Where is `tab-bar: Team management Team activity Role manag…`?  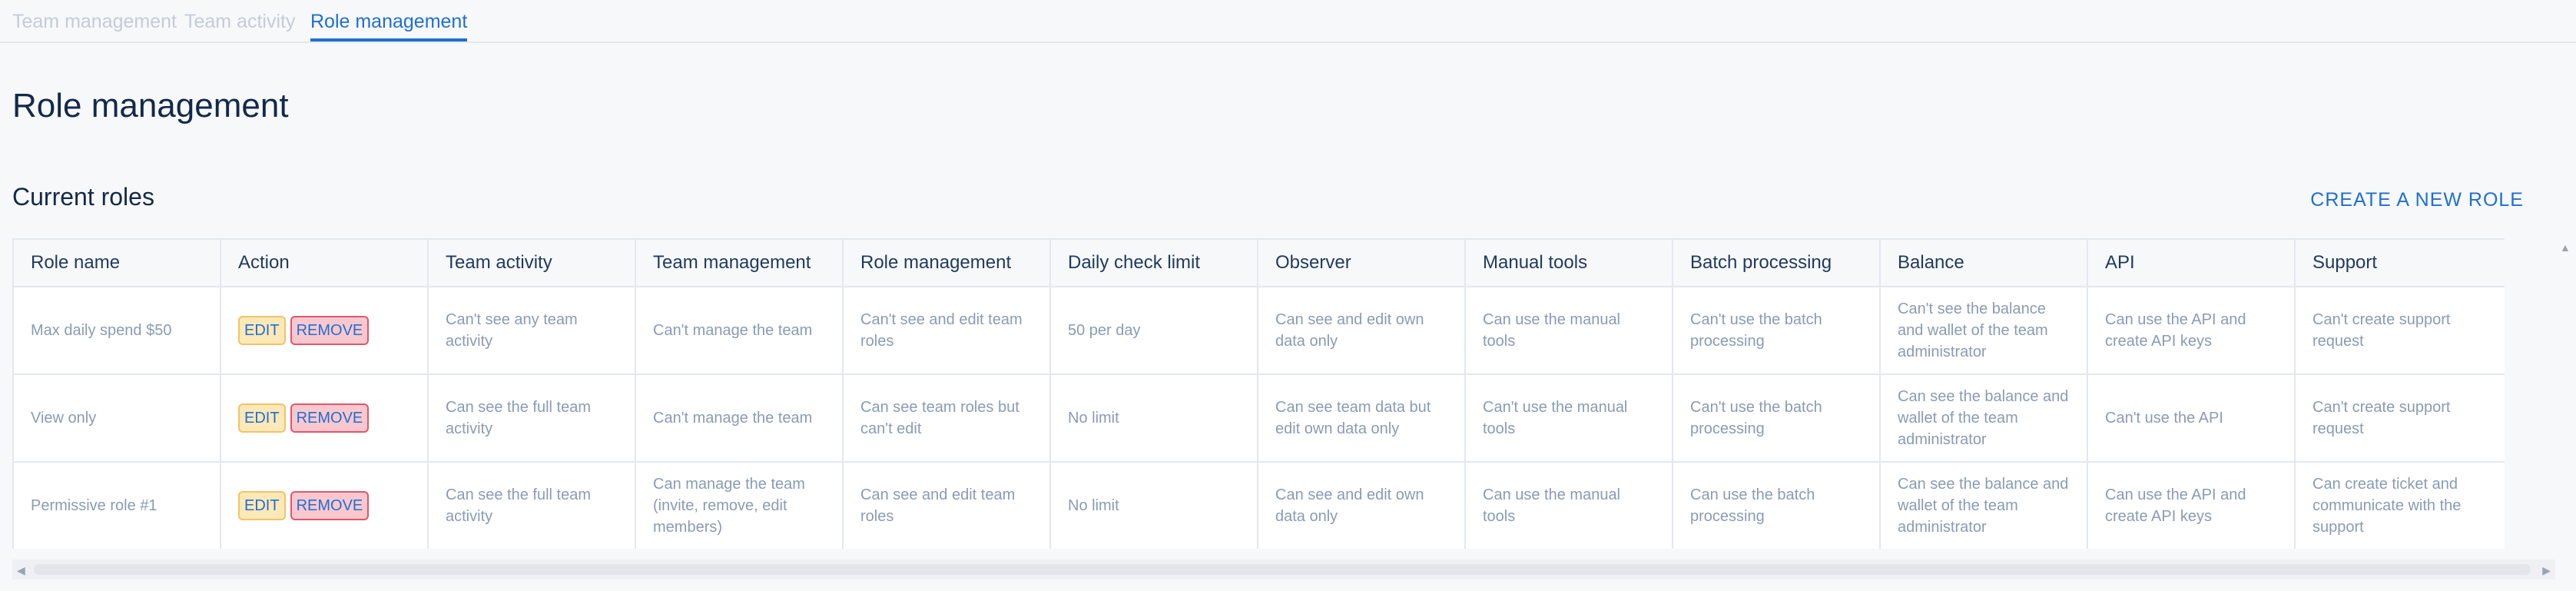
tab-bar: Team management Team activity Role manag… is located at coordinates (1288, 22).